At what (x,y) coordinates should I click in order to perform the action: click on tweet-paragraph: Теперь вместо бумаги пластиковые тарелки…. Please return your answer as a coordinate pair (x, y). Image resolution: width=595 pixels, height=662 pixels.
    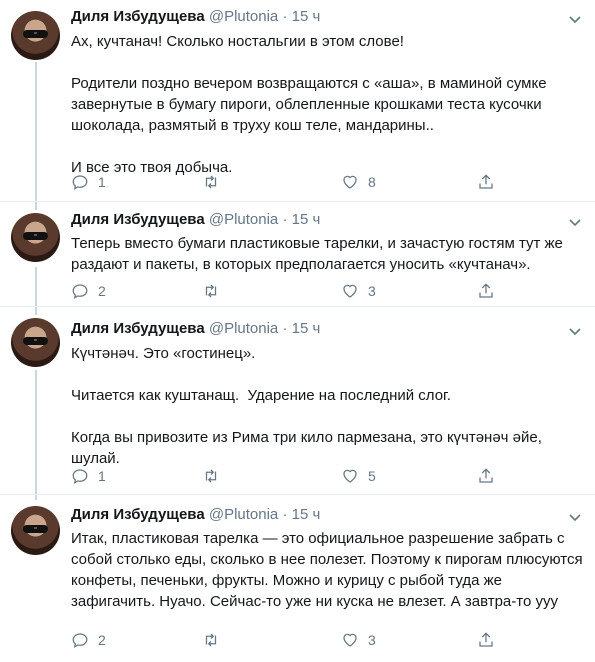
    Looking at the image, I should click on (319, 254).